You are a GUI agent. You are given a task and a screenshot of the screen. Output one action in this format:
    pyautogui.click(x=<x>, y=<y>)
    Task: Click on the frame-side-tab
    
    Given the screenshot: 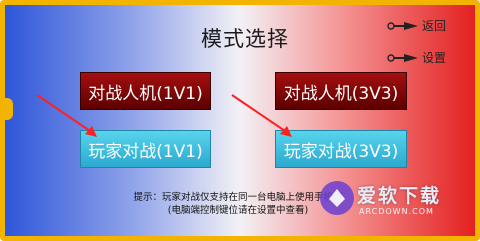 What is the action you would take?
    pyautogui.click(x=9, y=109)
    